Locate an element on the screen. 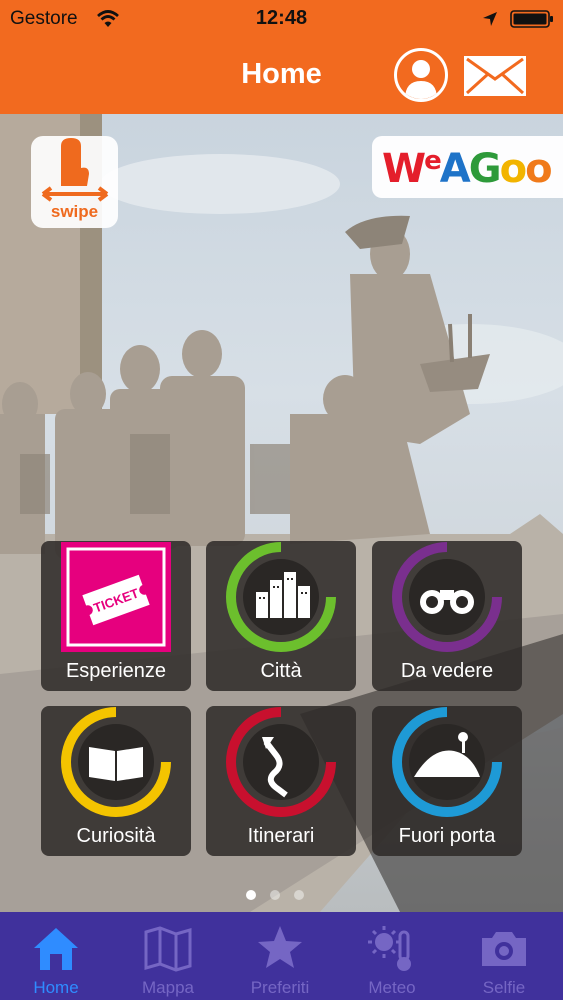 The image size is (563, 1000). status-bar: Gestore 12:48 is located at coordinates (281, 20).